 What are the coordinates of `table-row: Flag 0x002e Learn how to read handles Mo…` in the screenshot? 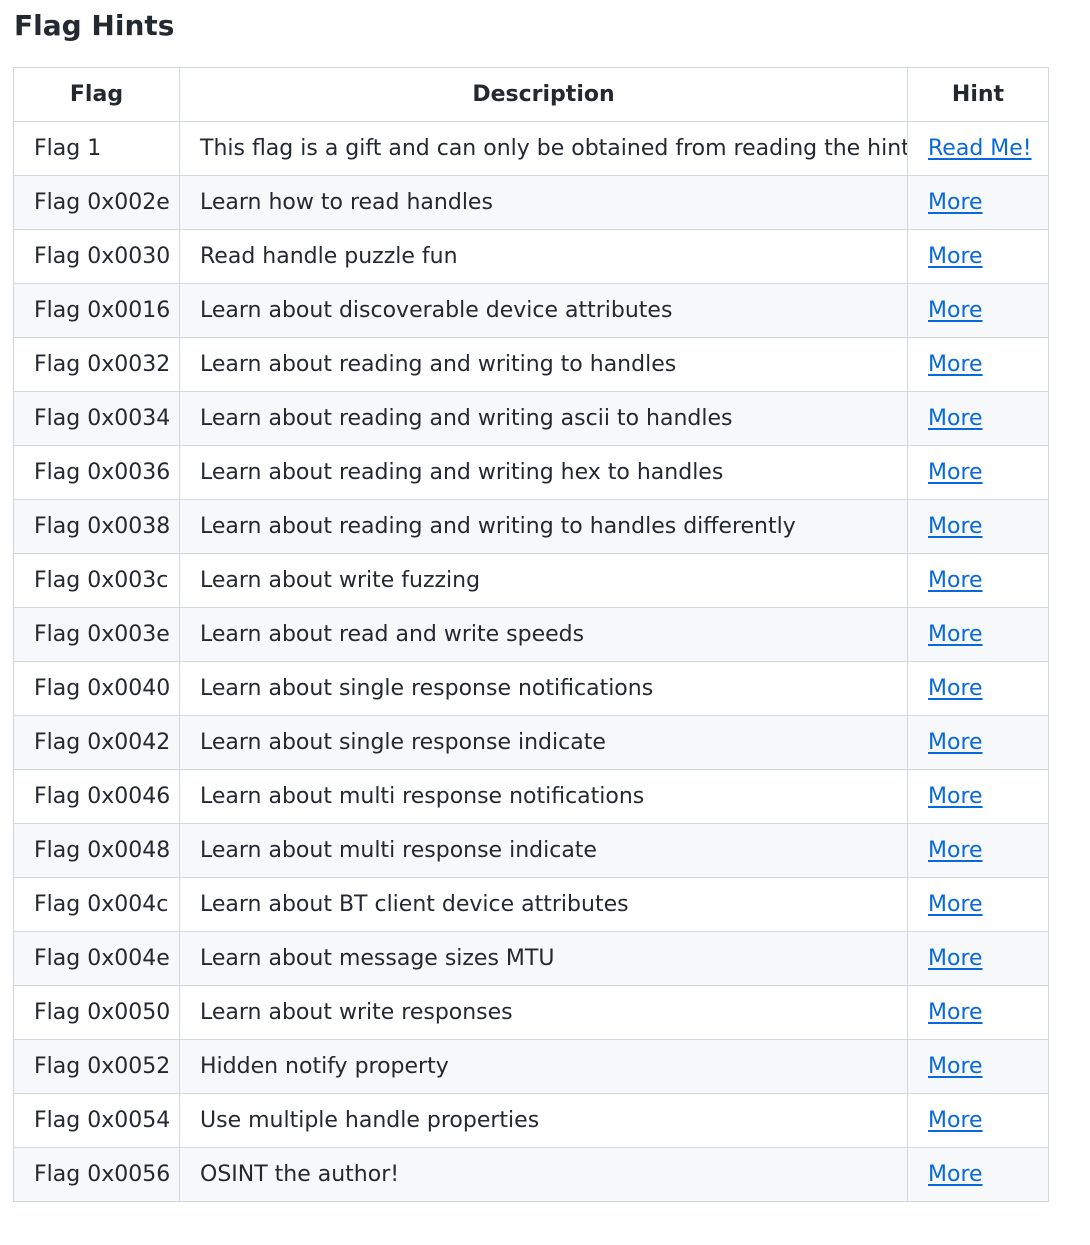 It's located at (531, 202).